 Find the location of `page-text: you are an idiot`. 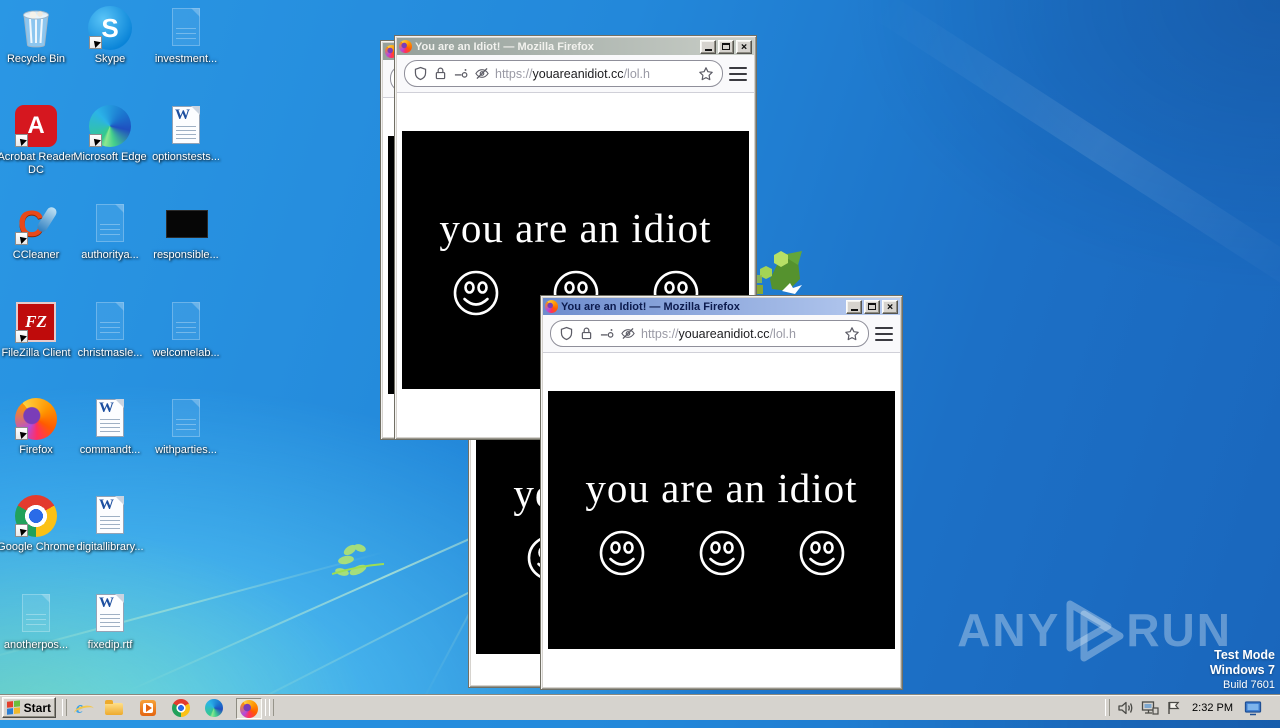

page-text: you are an idiot is located at coordinates (575, 228).